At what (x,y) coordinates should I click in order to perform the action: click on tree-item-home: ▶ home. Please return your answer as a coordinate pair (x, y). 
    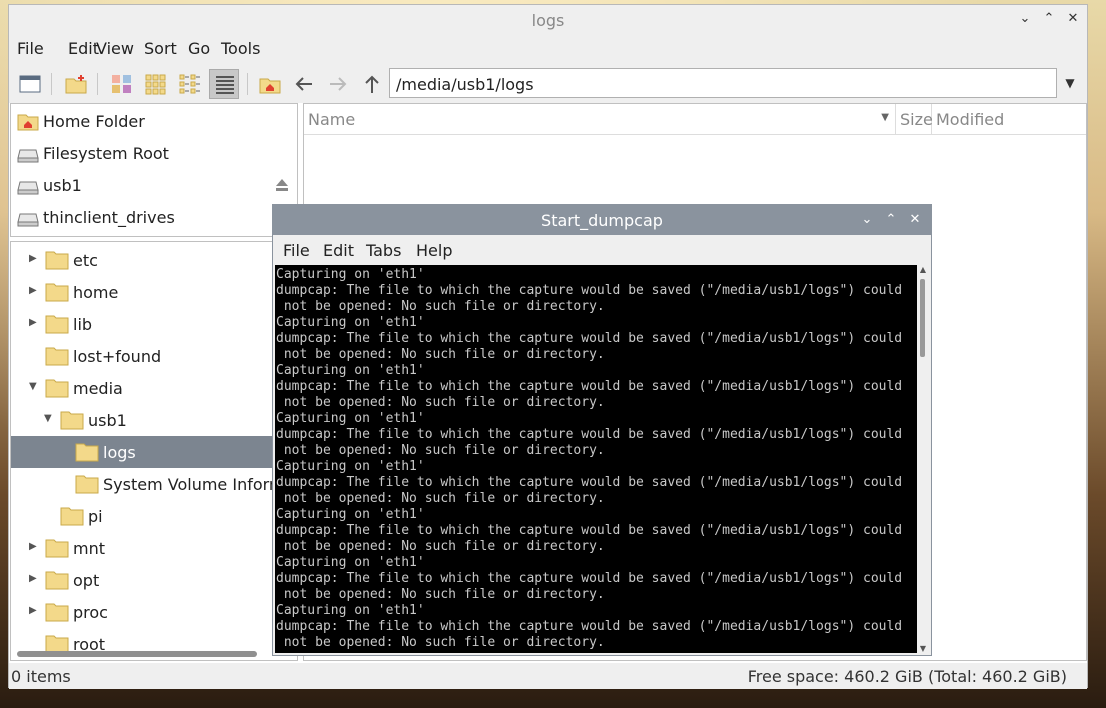
    Looking at the image, I should click on (154, 292).